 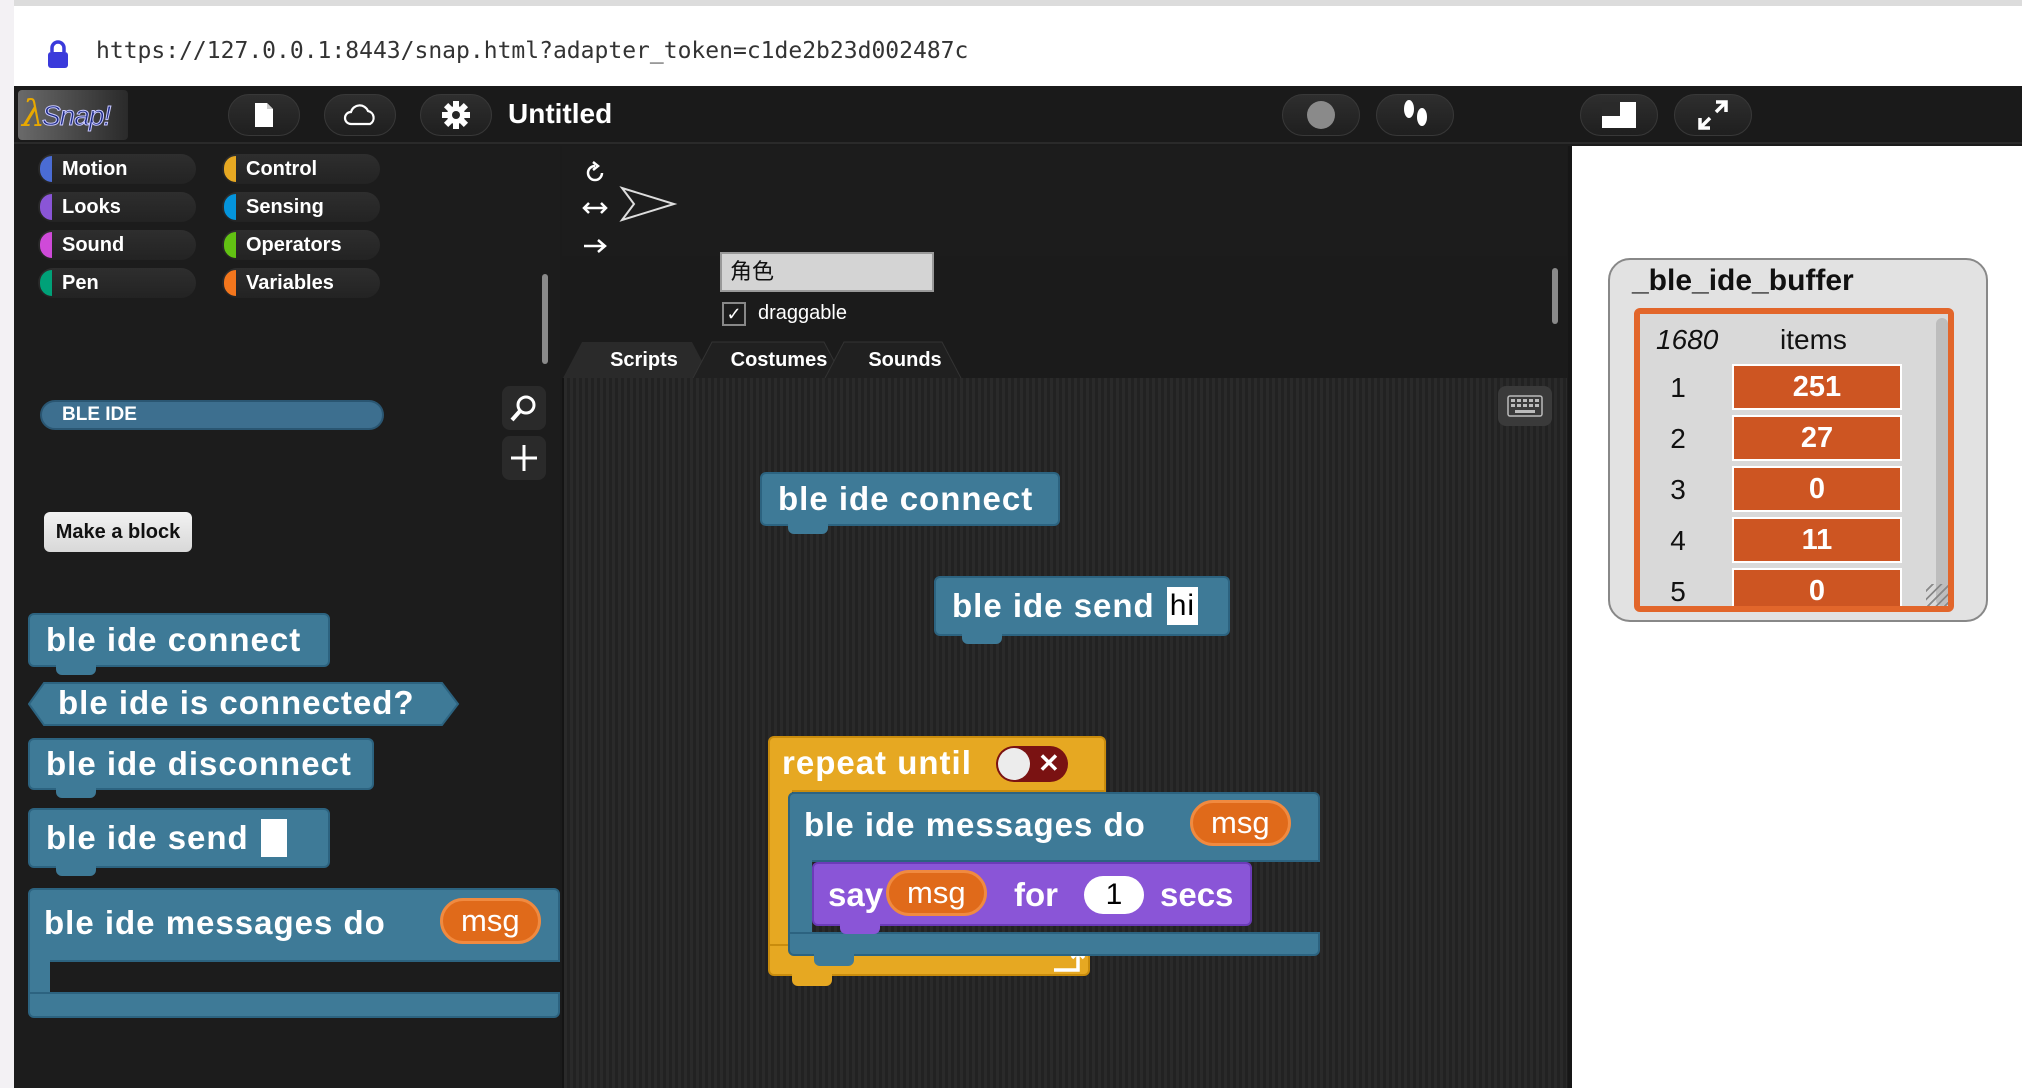 I want to click on category-looks: Looks, so click(x=117, y=207).